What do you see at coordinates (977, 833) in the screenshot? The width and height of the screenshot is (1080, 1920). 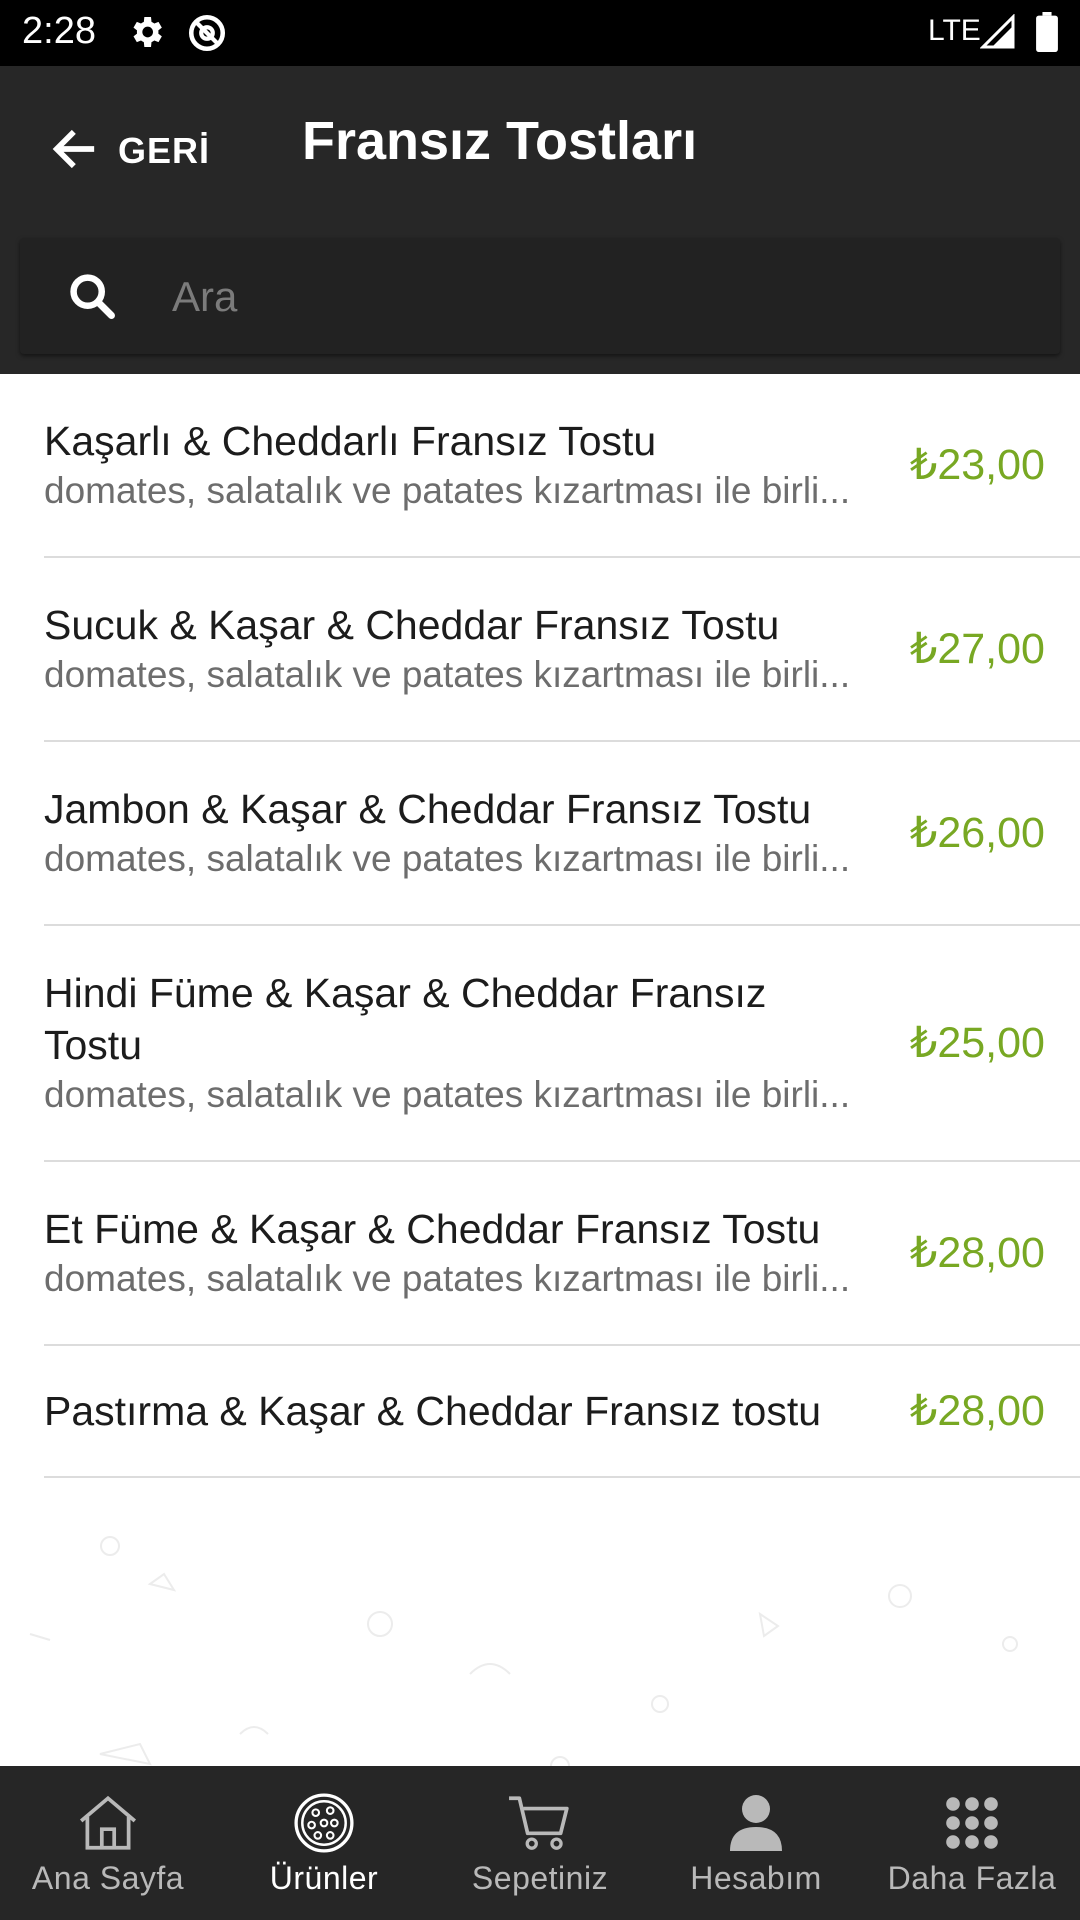 I see `product-price: ₺26,00` at bounding box center [977, 833].